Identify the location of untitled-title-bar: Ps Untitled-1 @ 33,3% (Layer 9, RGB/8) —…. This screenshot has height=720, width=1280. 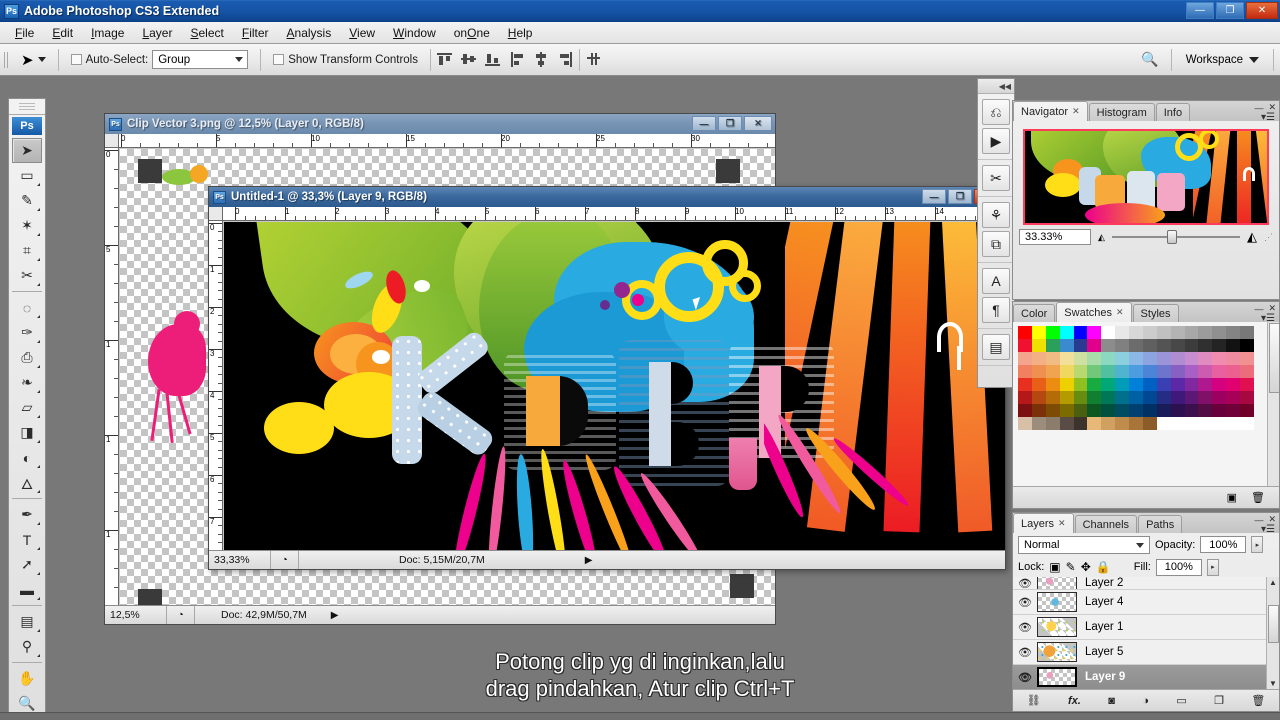
(607, 197).